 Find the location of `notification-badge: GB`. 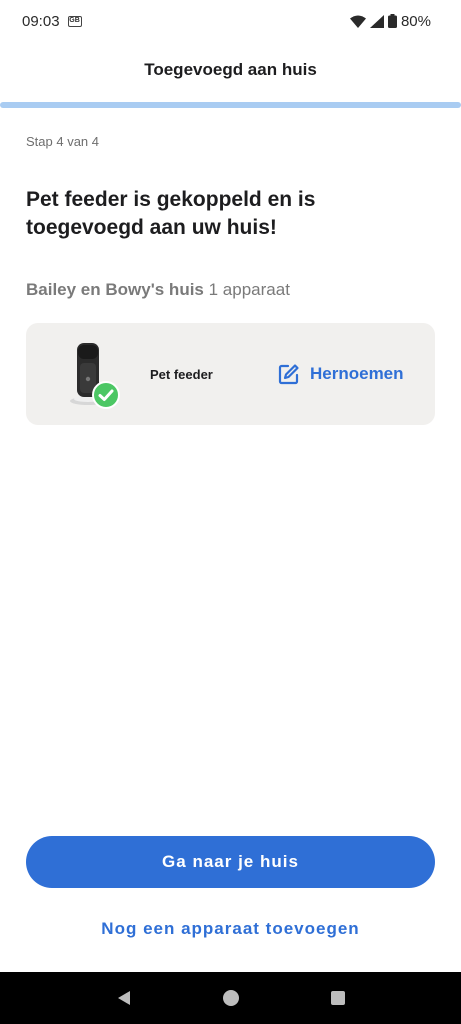

notification-badge: GB is located at coordinates (74, 21).